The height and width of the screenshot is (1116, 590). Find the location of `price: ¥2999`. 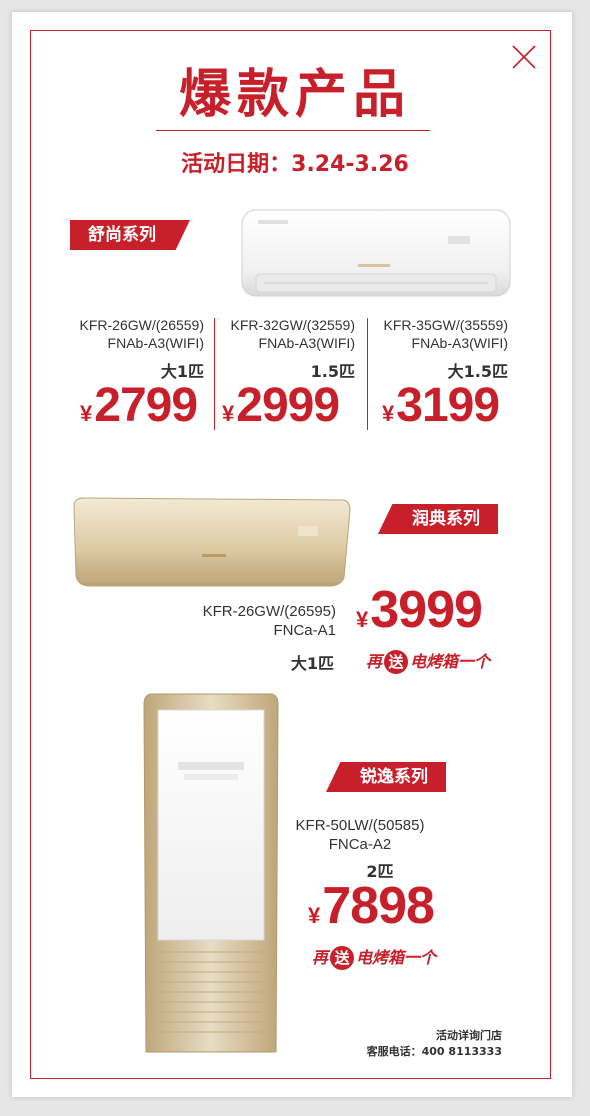

price: ¥2999 is located at coordinates (281, 405).